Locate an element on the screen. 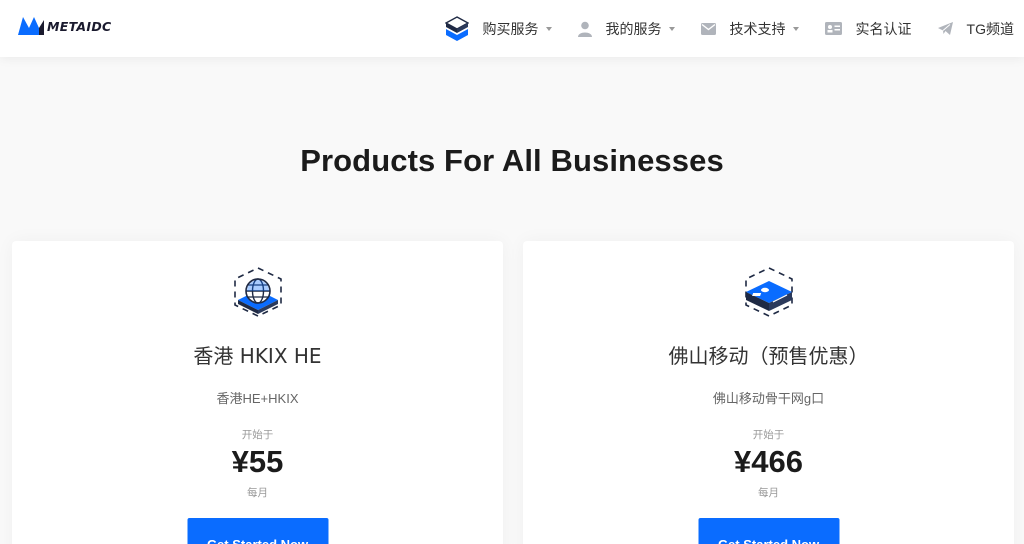 The height and width of the screenshot is (544, 1024). product-description: 香港HE+HKIX is located at coordinates (257, 398).